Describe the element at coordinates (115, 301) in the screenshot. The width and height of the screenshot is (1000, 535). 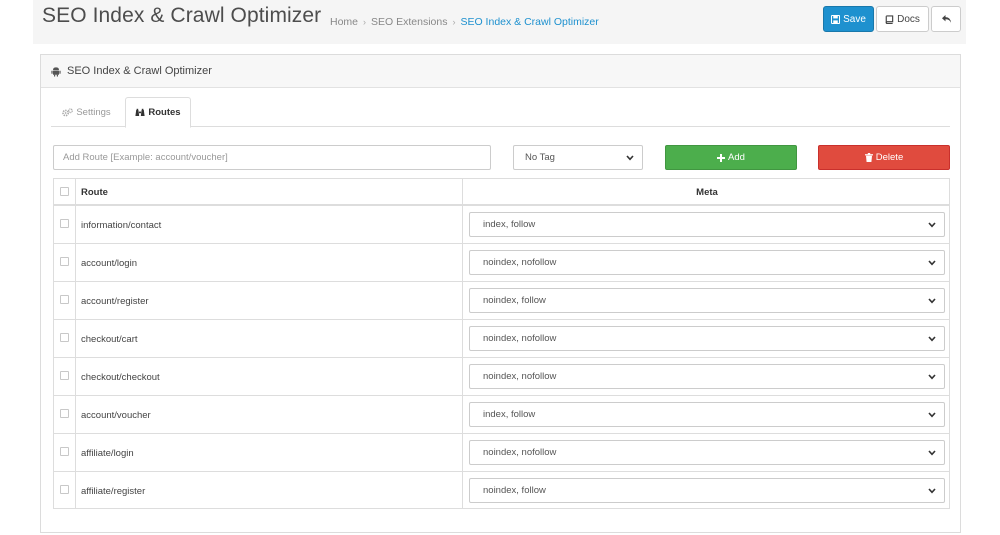
I see `route-cell: account/register` at that location.